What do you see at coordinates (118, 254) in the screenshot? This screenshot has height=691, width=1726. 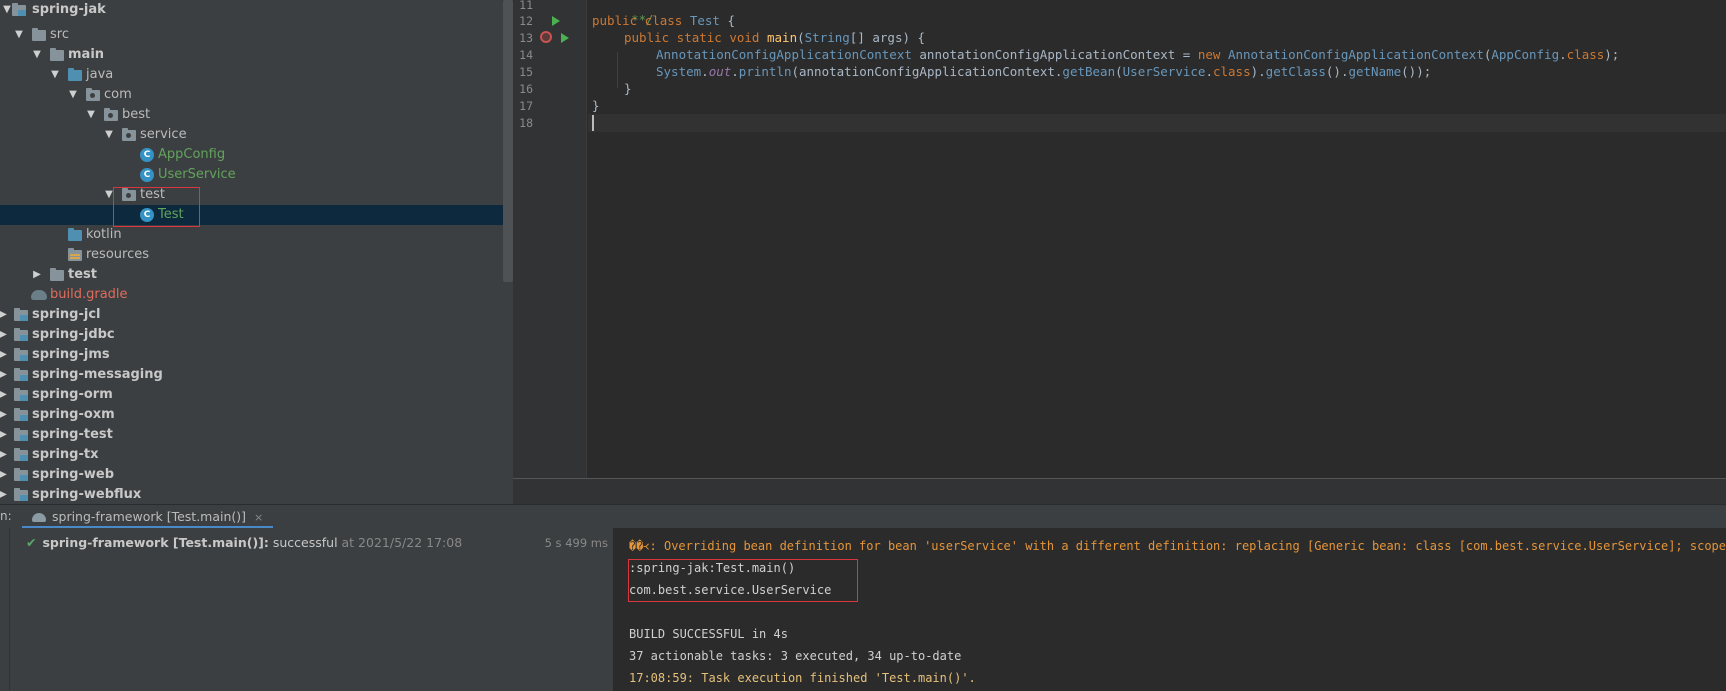 I see `tree-item-label: resources` at bounding box center [118, 254].